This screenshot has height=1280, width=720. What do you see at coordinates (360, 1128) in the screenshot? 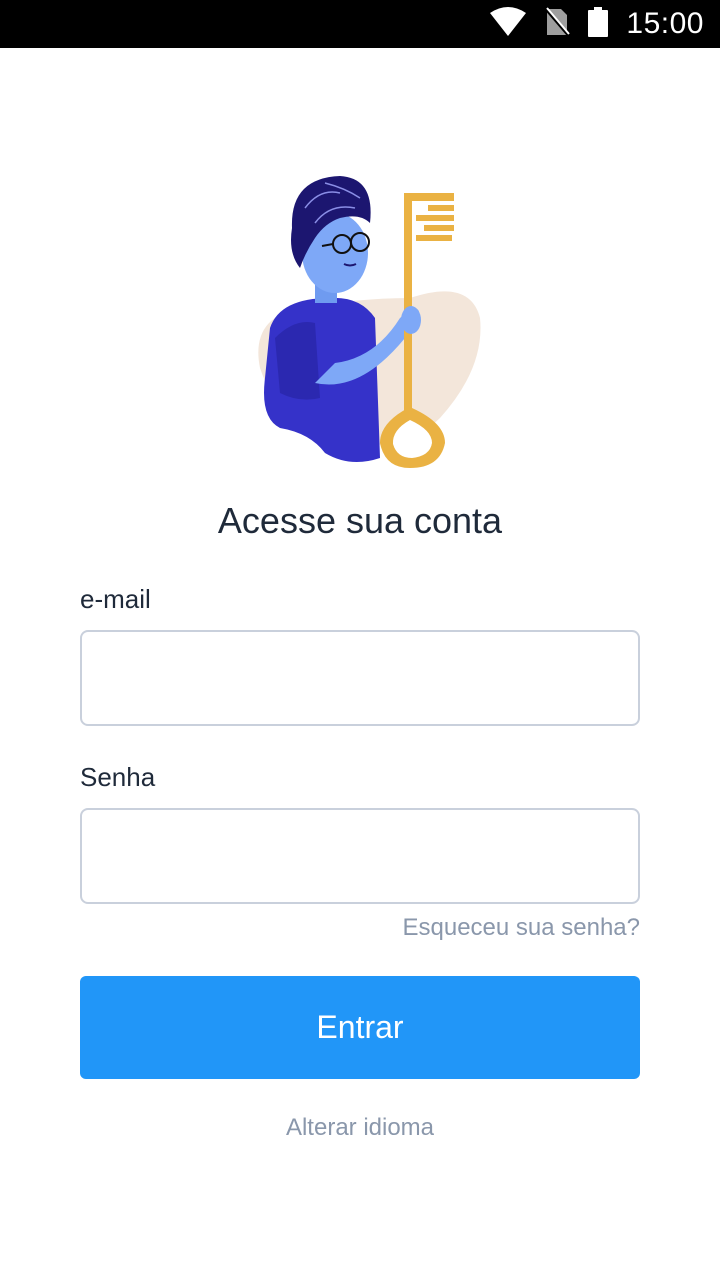
I see `change-language-link: Alterar idioma` at bounding box center [360, 1128].